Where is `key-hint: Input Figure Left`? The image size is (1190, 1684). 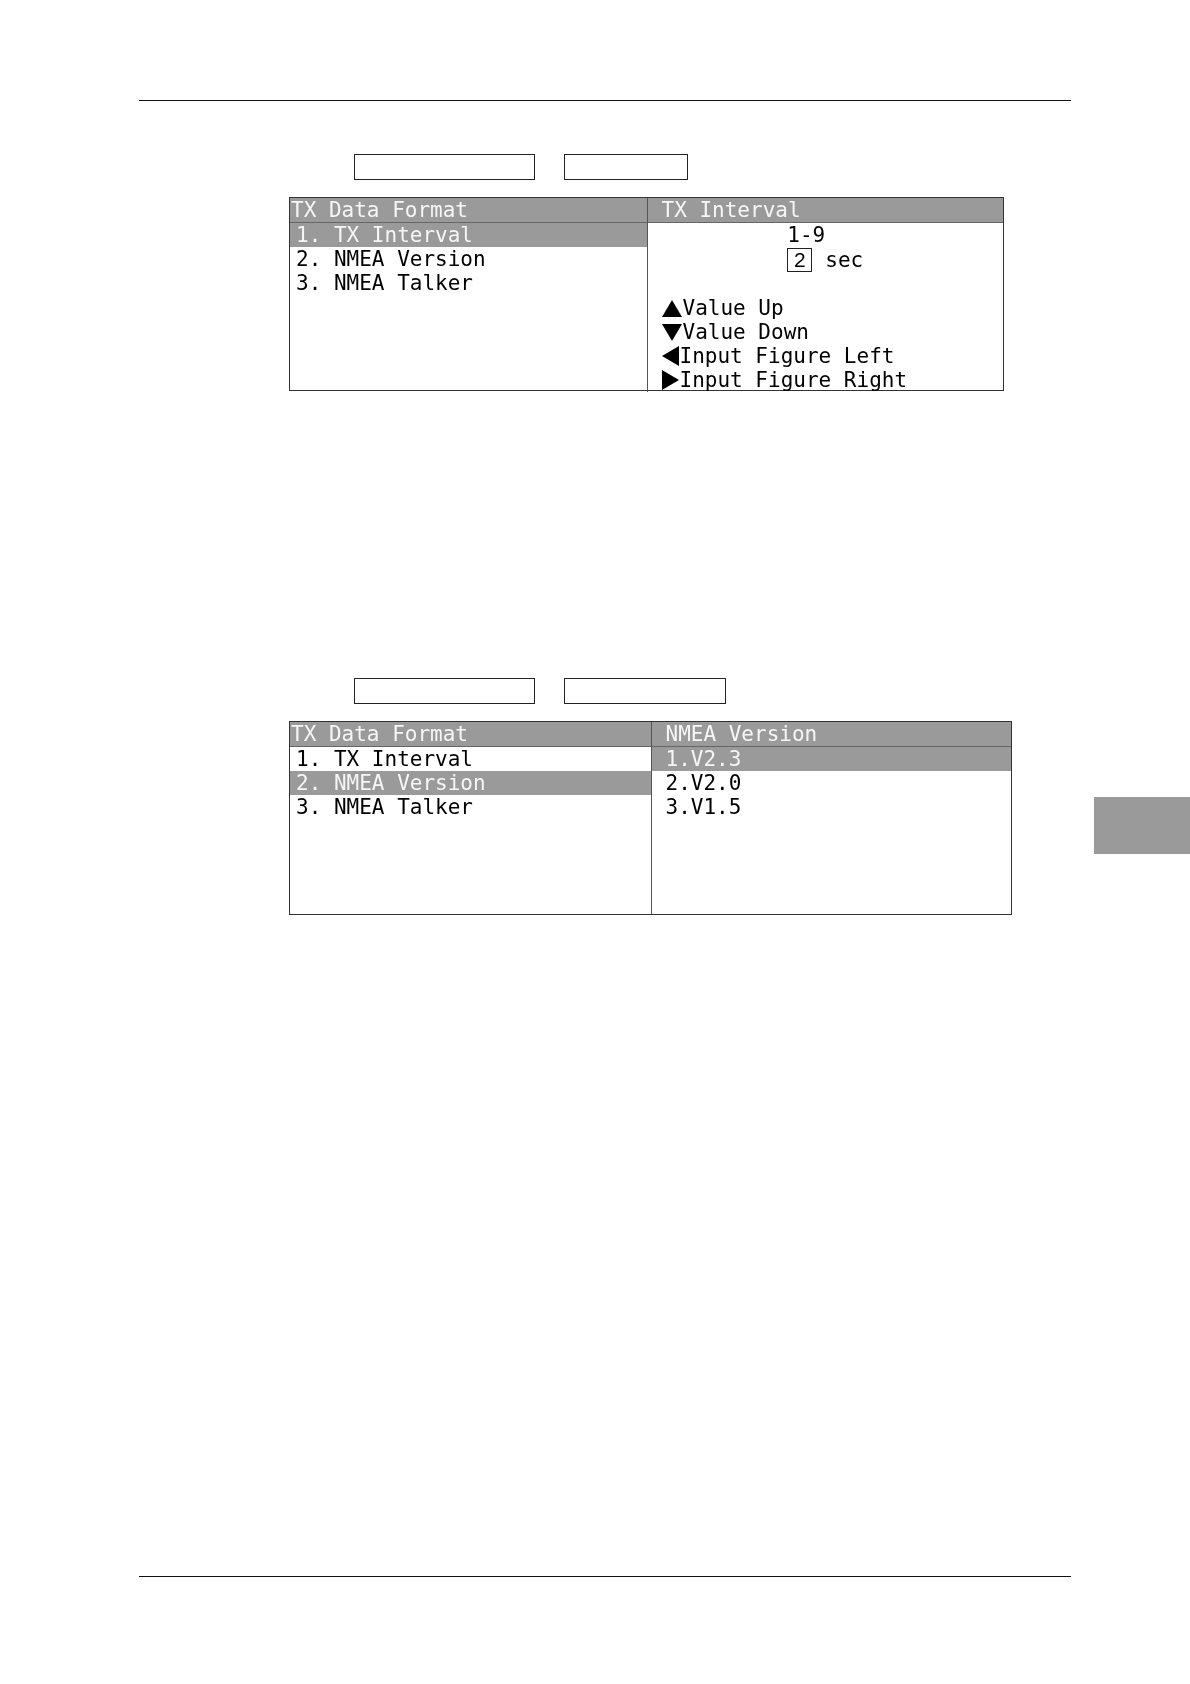
key-hint: Input Figure Left is located at coordinates (787, 356).